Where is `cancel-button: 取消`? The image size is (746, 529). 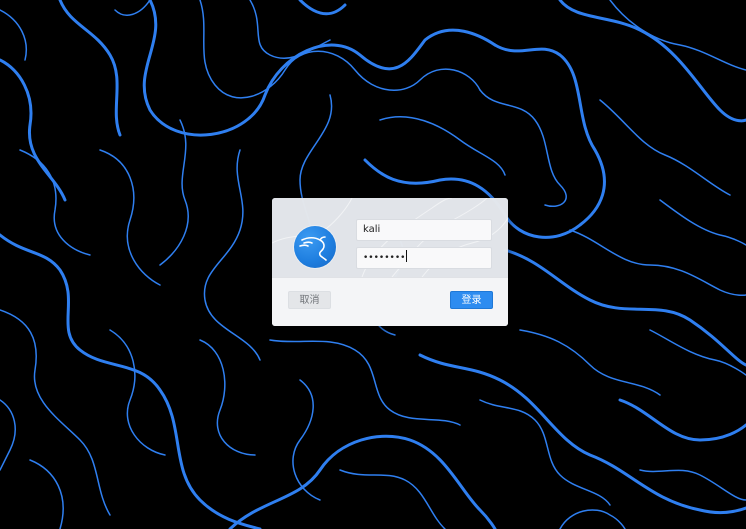
cancel-button: 取消 is located at coordinates (309, 300).